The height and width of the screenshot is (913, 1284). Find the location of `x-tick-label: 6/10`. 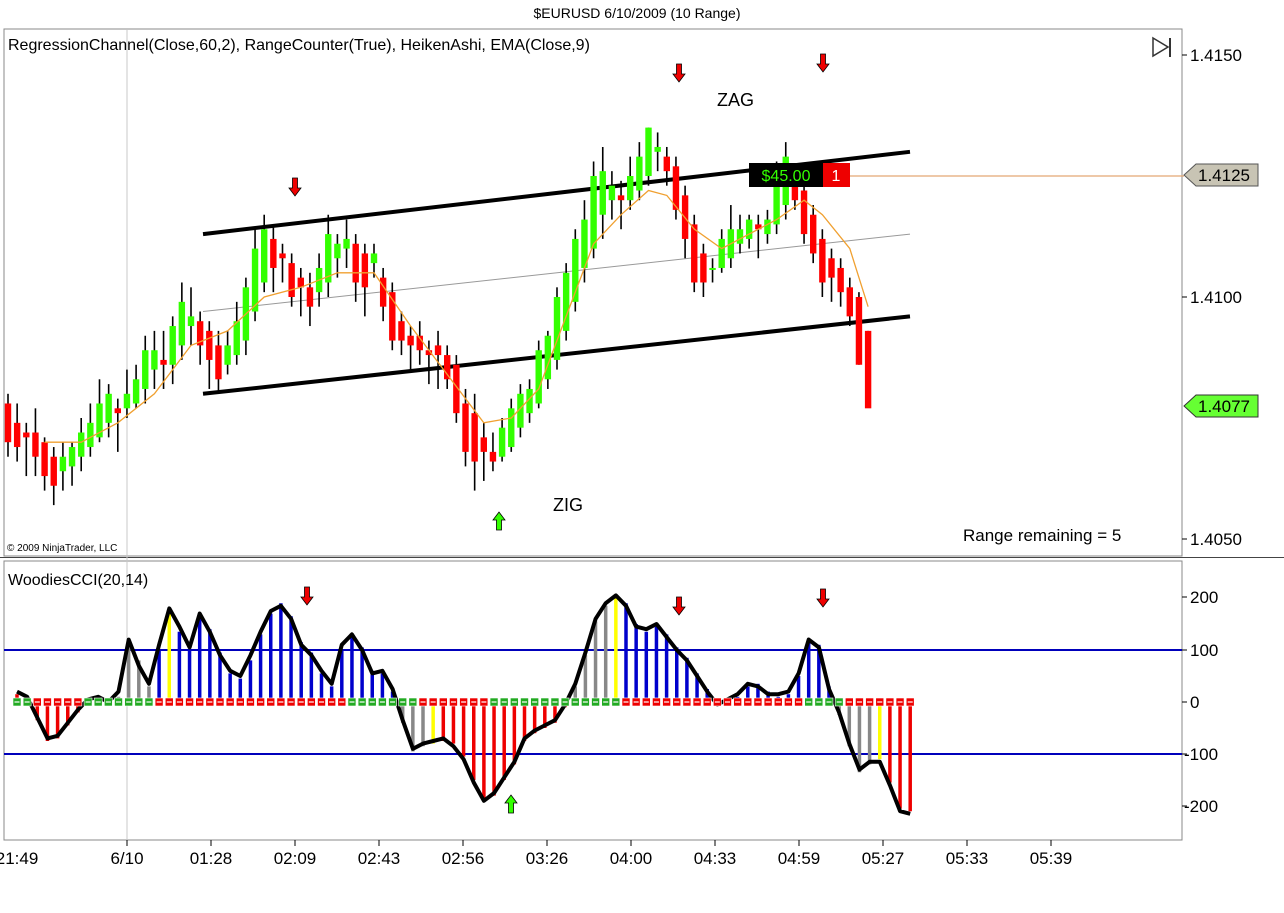

x-tick-label: 6/10 is located at coordinates (126, 858).